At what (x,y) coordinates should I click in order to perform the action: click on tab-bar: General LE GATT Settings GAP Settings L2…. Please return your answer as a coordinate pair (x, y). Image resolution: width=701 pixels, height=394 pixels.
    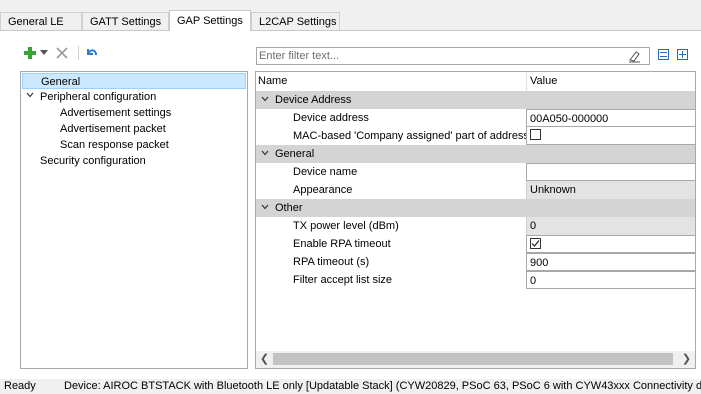
    Looking at the image, I should click on (350, 15).